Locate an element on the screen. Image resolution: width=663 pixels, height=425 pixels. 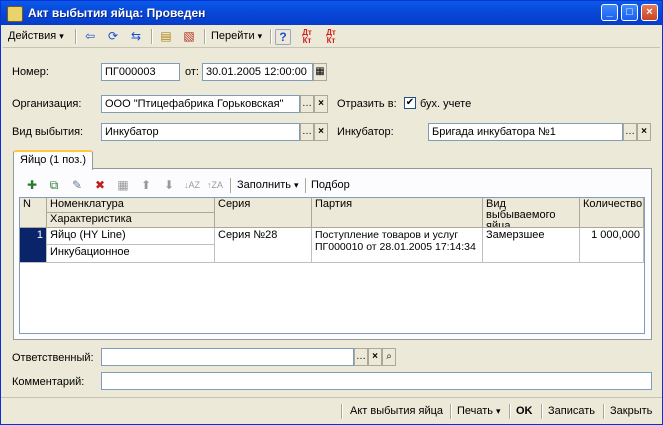
incubator-label: Инкубатор: is located at coordinates (365, 132).